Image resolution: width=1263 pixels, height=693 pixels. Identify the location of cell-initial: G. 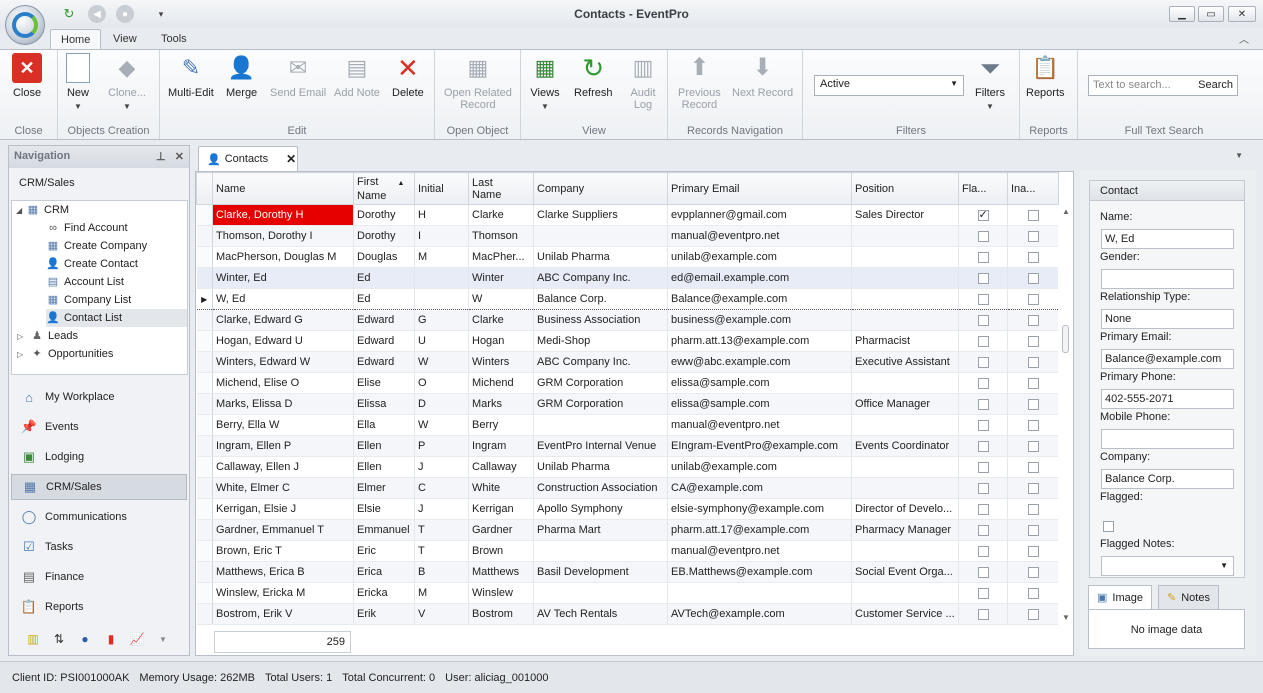
(441, 320).